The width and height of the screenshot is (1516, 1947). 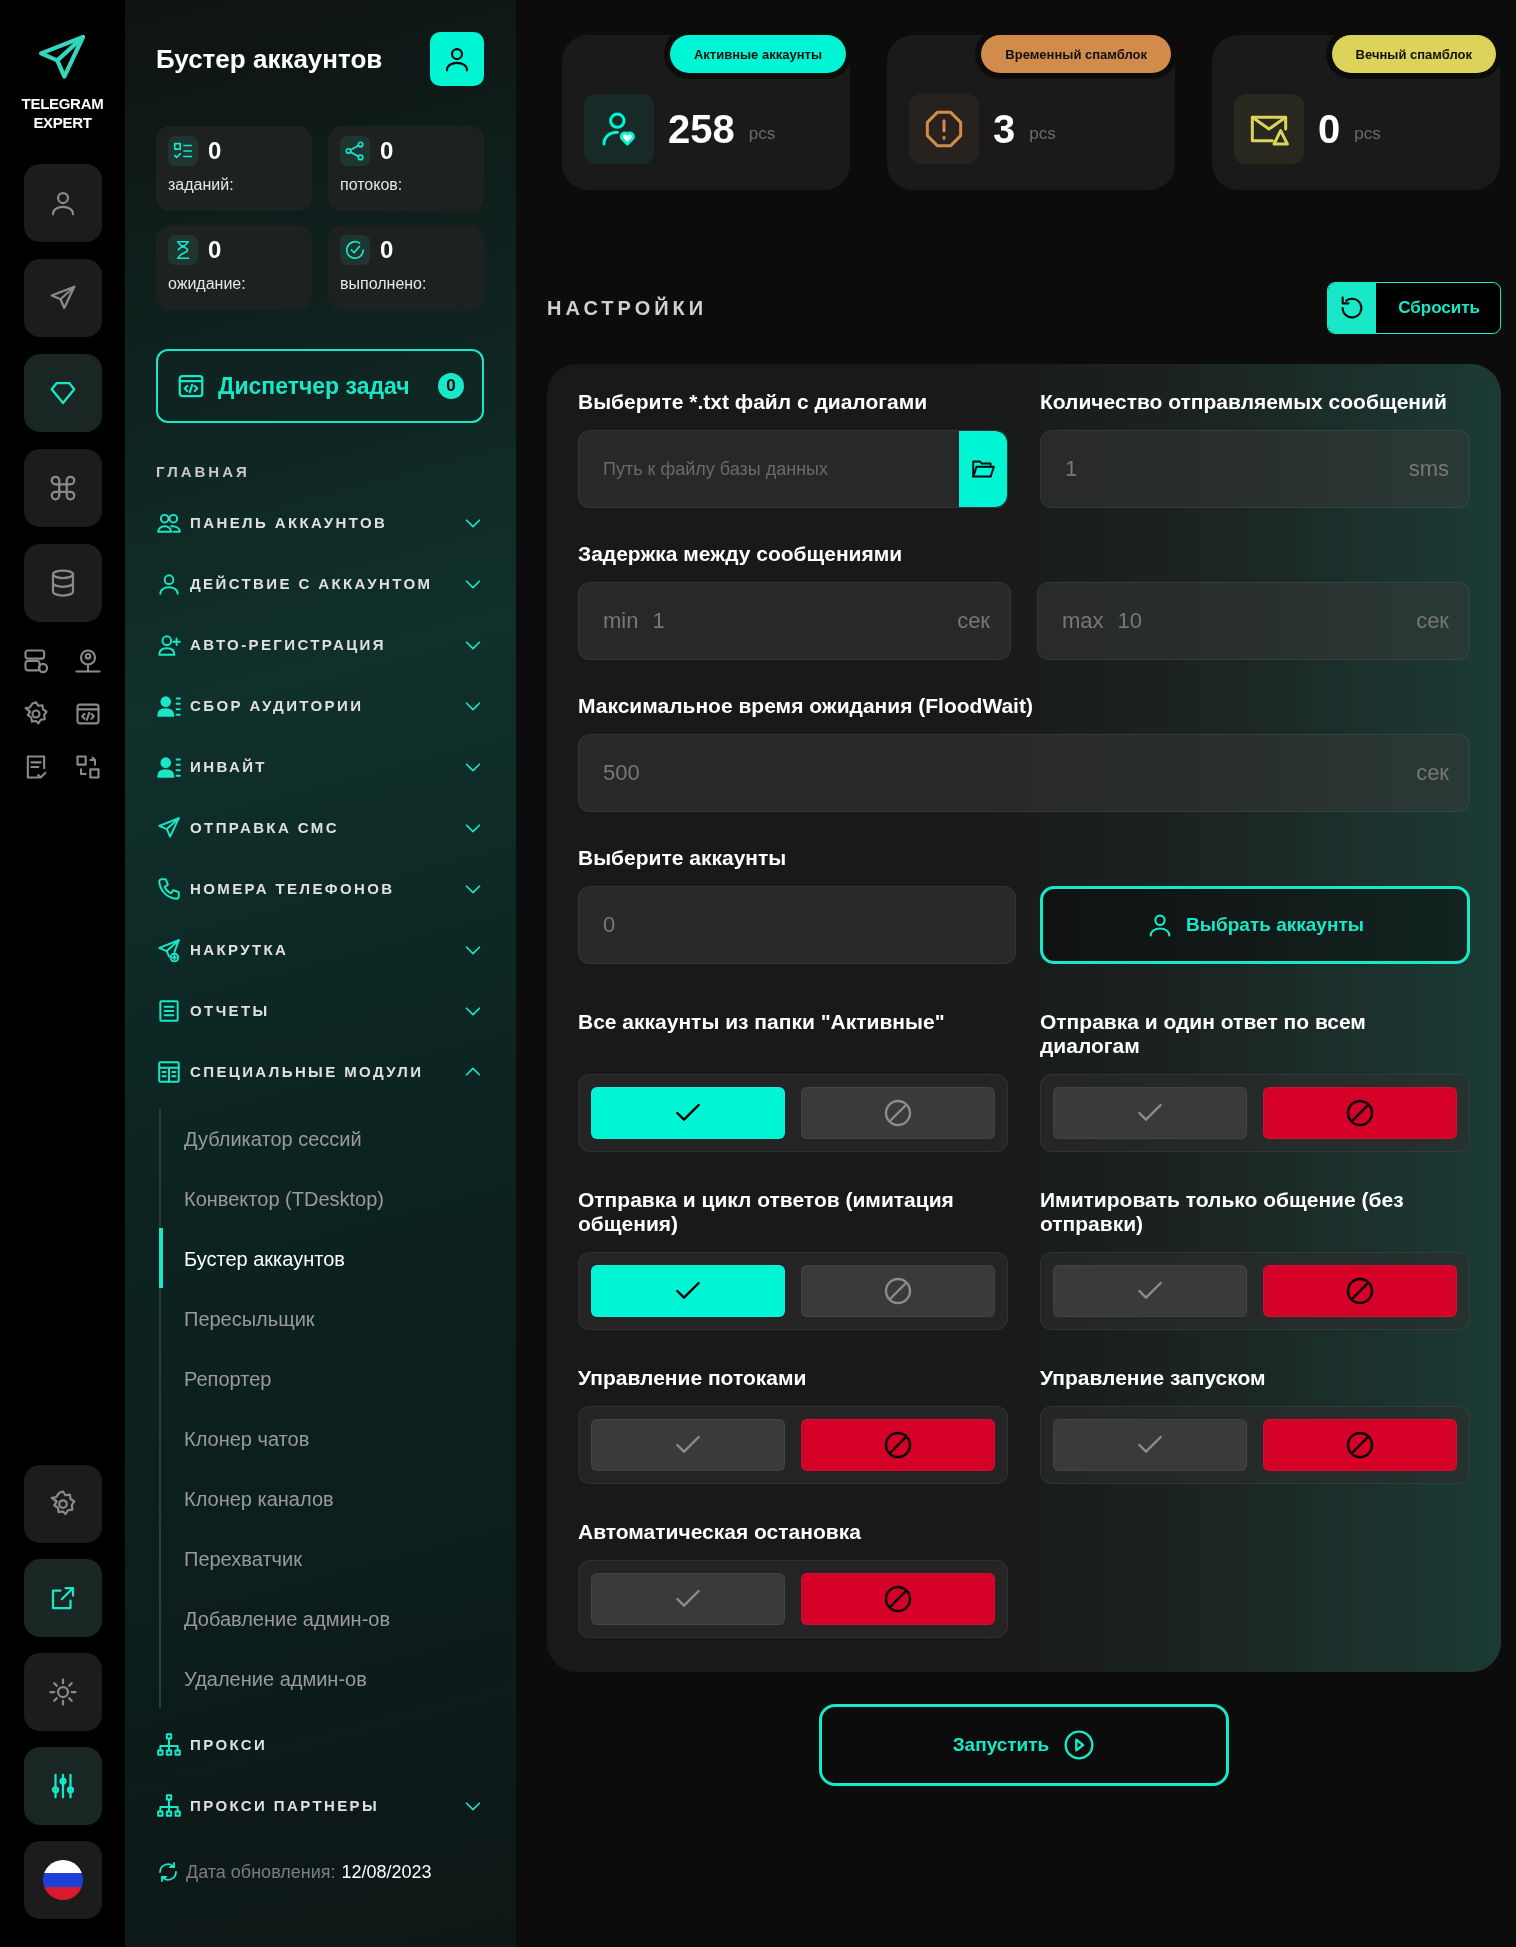 I want to click on field-label: Количество отправляемых сообщений, so click(x=1244, y=402).